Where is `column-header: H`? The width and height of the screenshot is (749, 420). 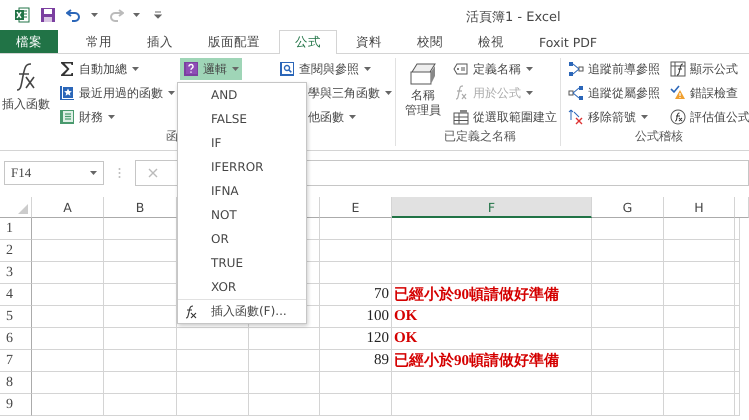
column-header: H is located at coordinates (699, 207).